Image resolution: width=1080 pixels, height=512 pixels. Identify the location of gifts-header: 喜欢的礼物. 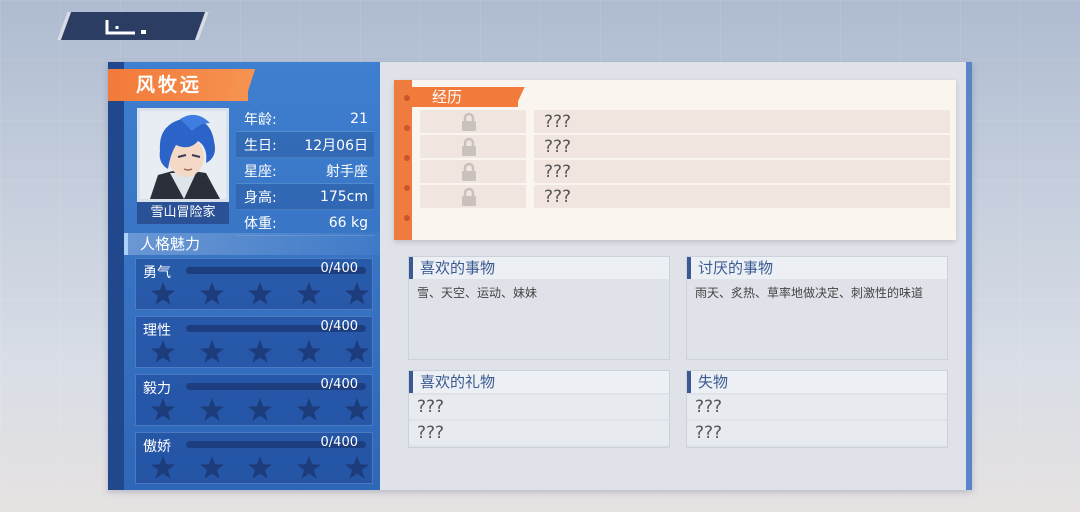
(539, 382).